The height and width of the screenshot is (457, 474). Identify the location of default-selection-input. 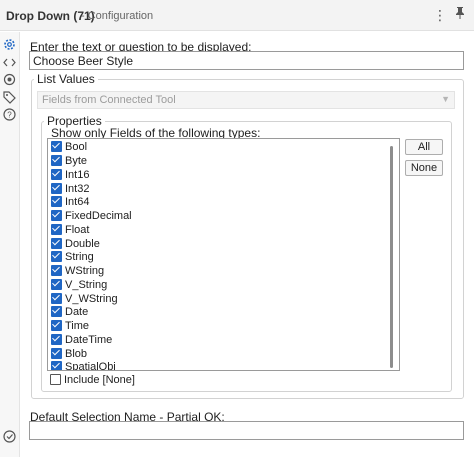
(246, 430).